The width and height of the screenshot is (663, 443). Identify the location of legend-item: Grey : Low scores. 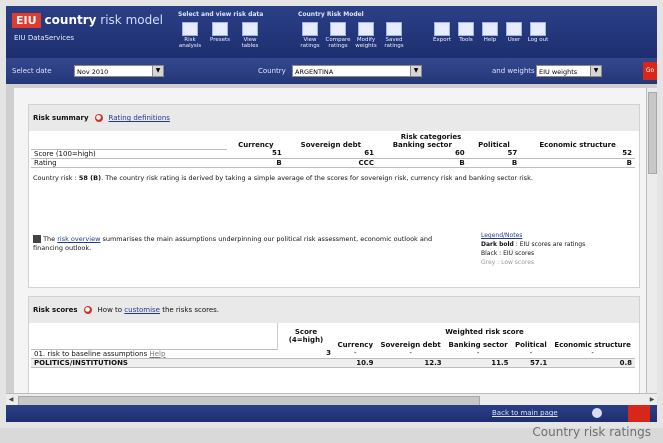
(508, 262).